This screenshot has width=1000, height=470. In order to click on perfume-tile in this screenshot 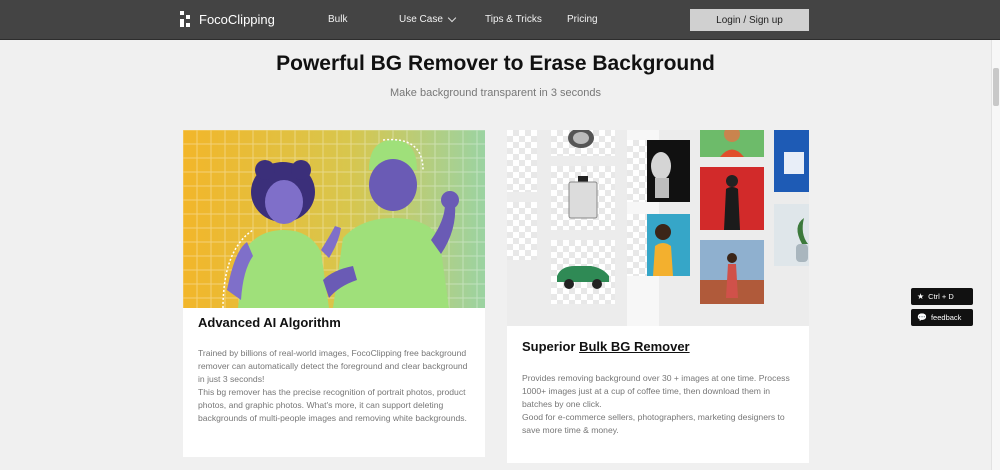, I will do `click(583, 198)`.